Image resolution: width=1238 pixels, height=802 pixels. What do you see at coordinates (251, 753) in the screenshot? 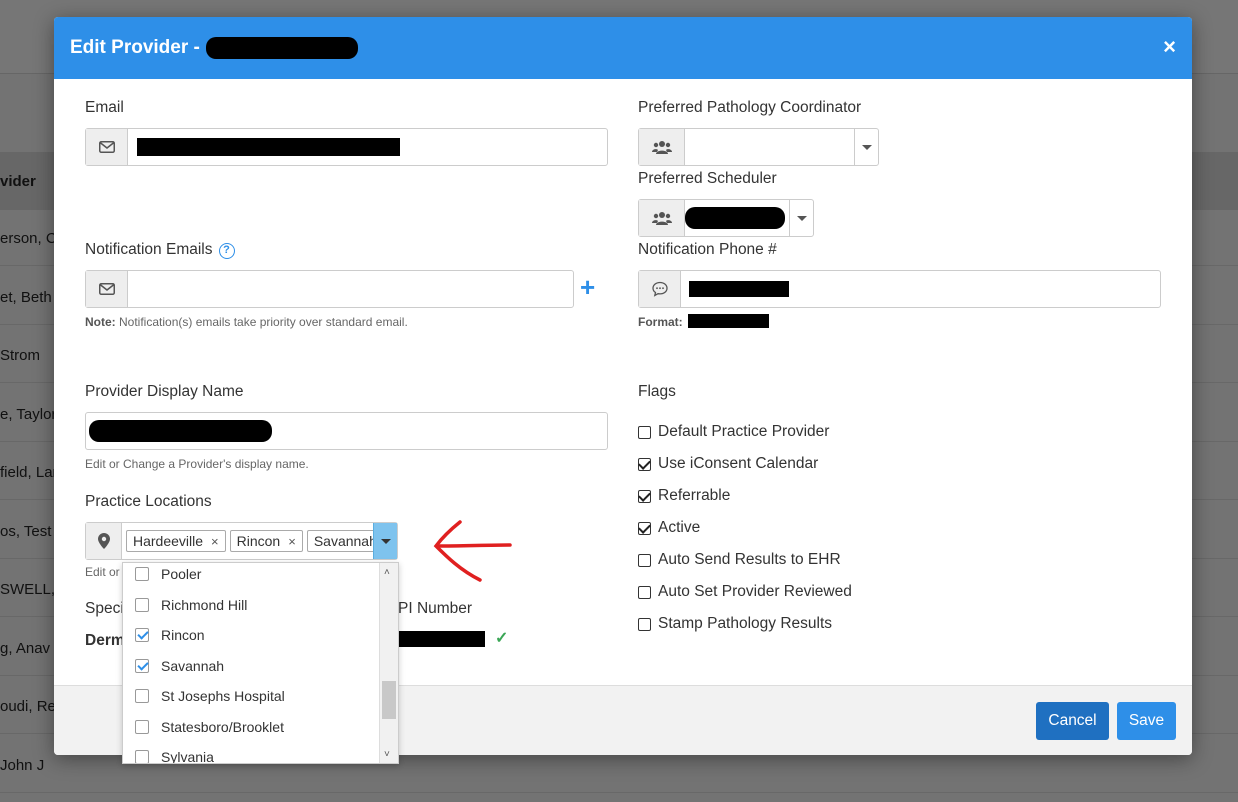
I see `location-option: Sylvania` at bounding box center [251, 753].